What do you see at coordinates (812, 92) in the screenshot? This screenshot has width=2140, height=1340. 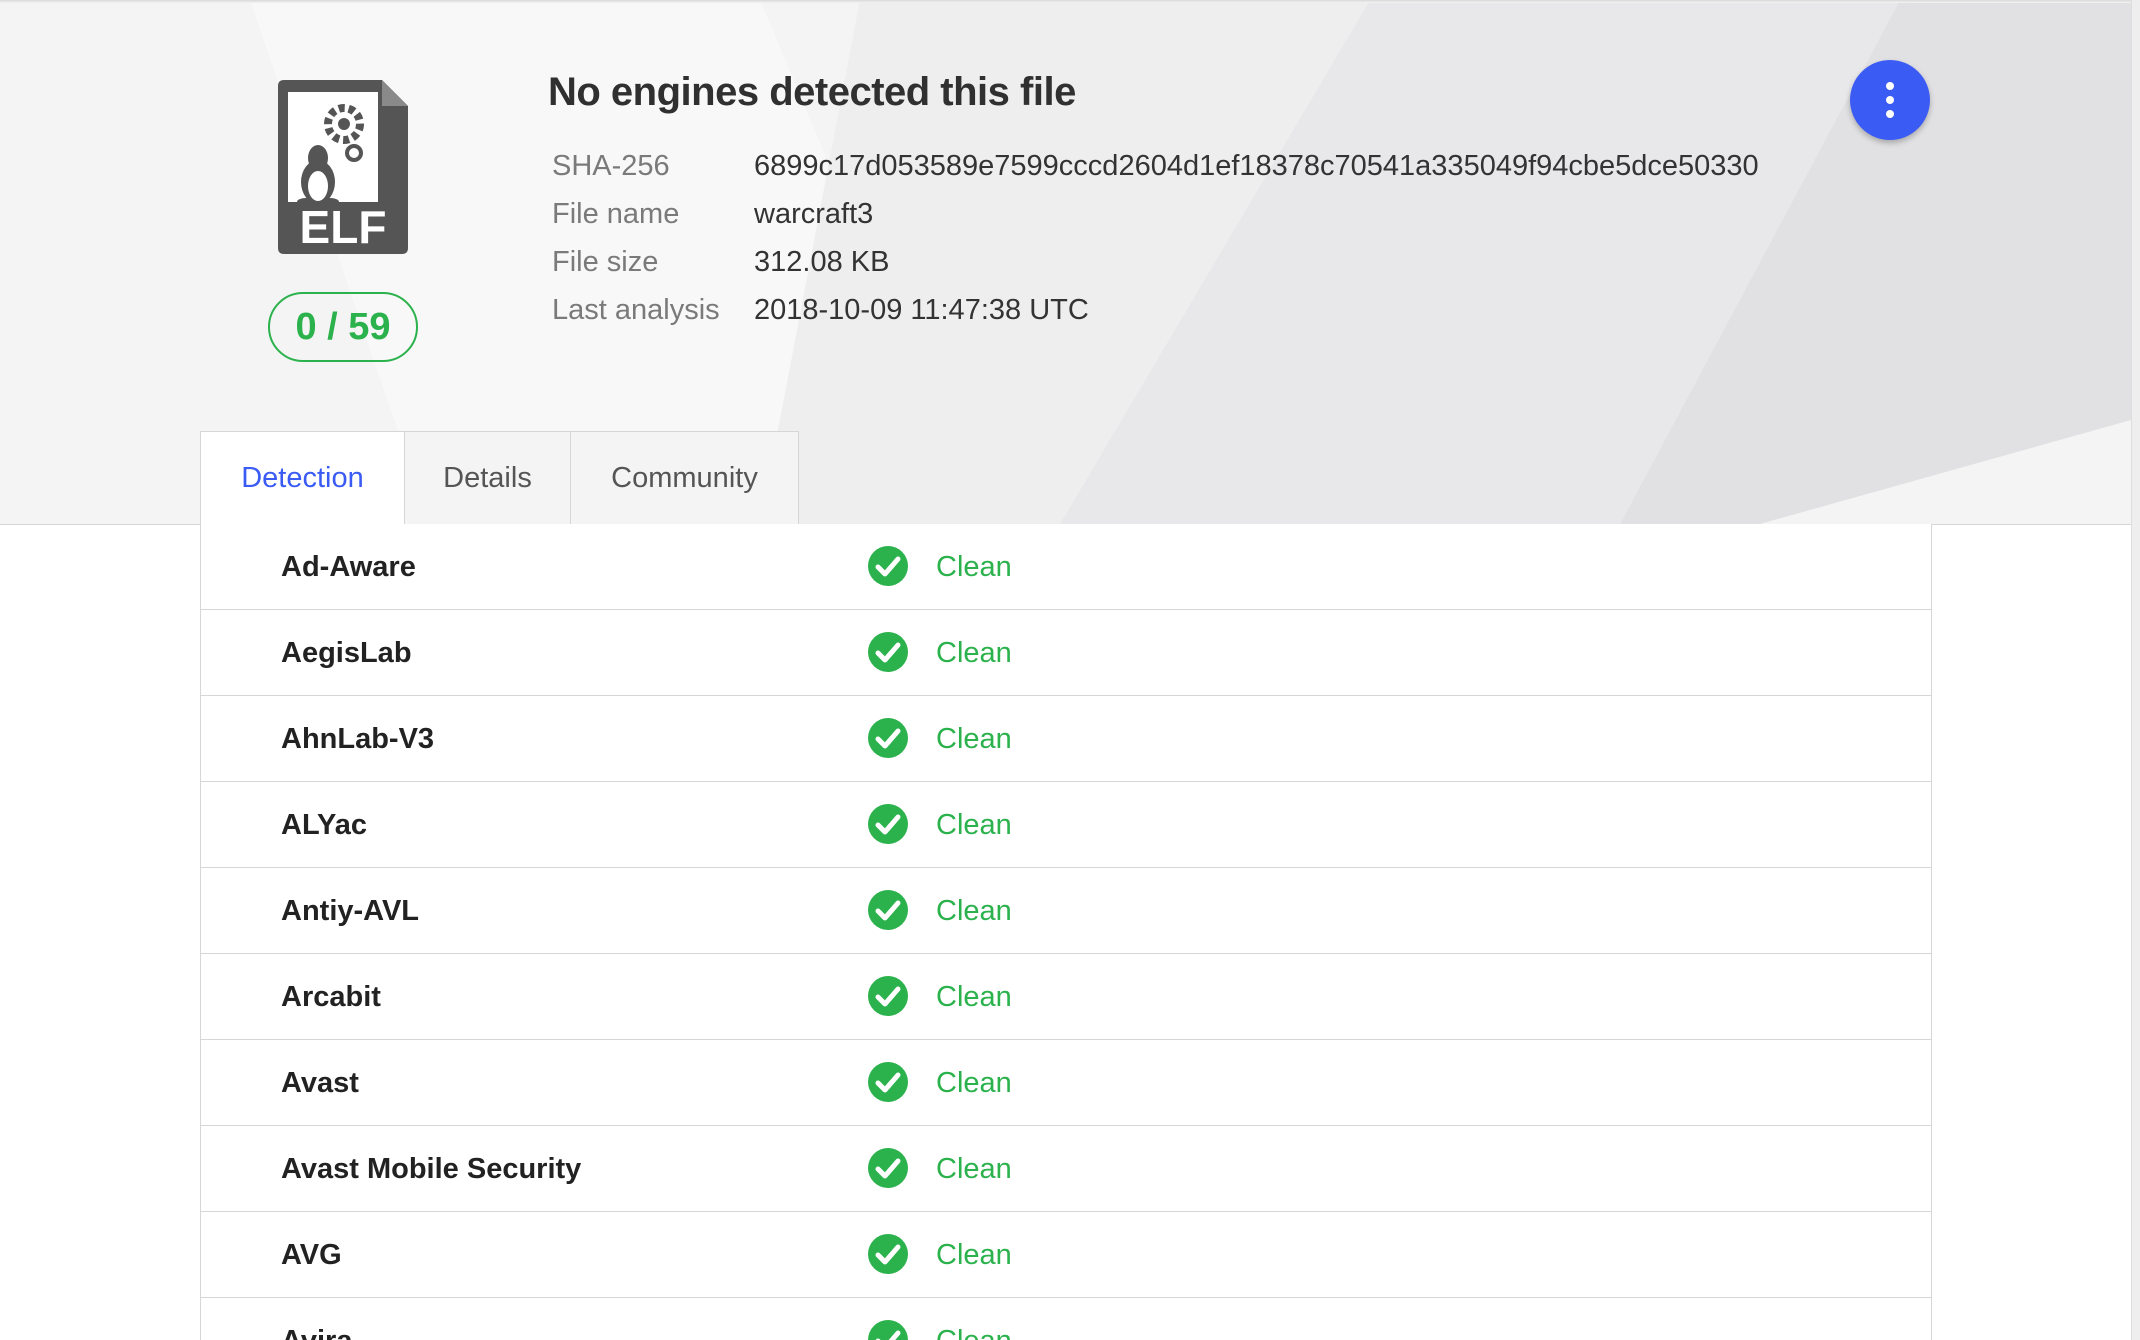 I see `page-title: No engines detected this file` at bounding box center [812, 92].